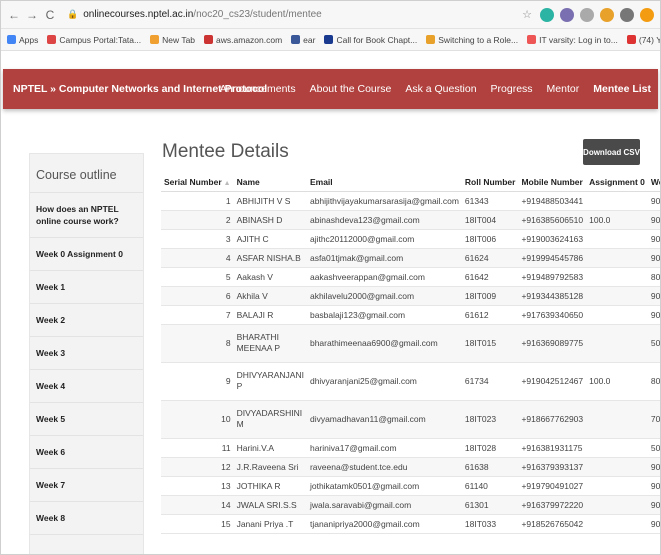  What do you see at coordinates (617, 381) in the screenshot?
I see `table-cell: 100.0` at bounding box center [617, 381].